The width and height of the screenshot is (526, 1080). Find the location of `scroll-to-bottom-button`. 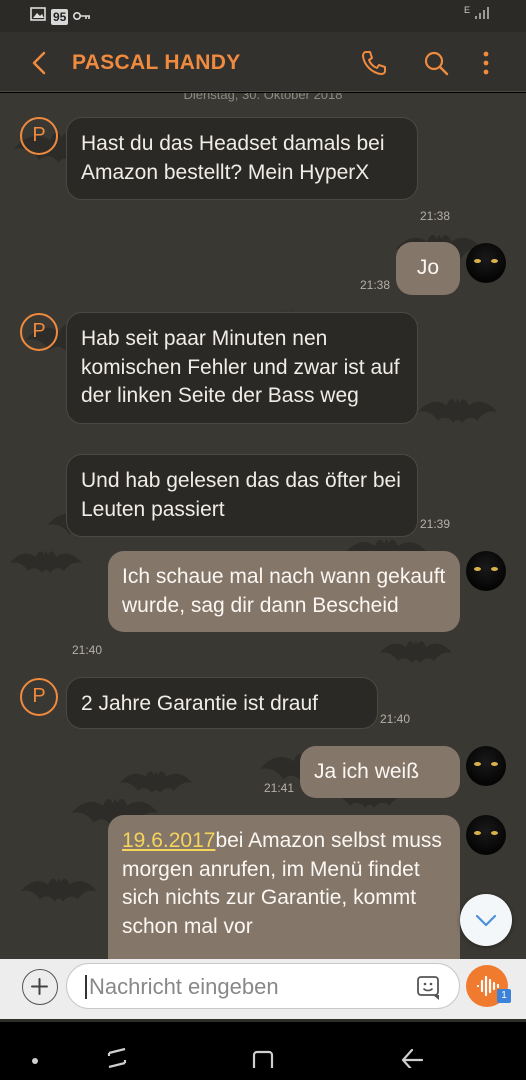

scroll-to-bottom-button is located at coordinates (486, 920).